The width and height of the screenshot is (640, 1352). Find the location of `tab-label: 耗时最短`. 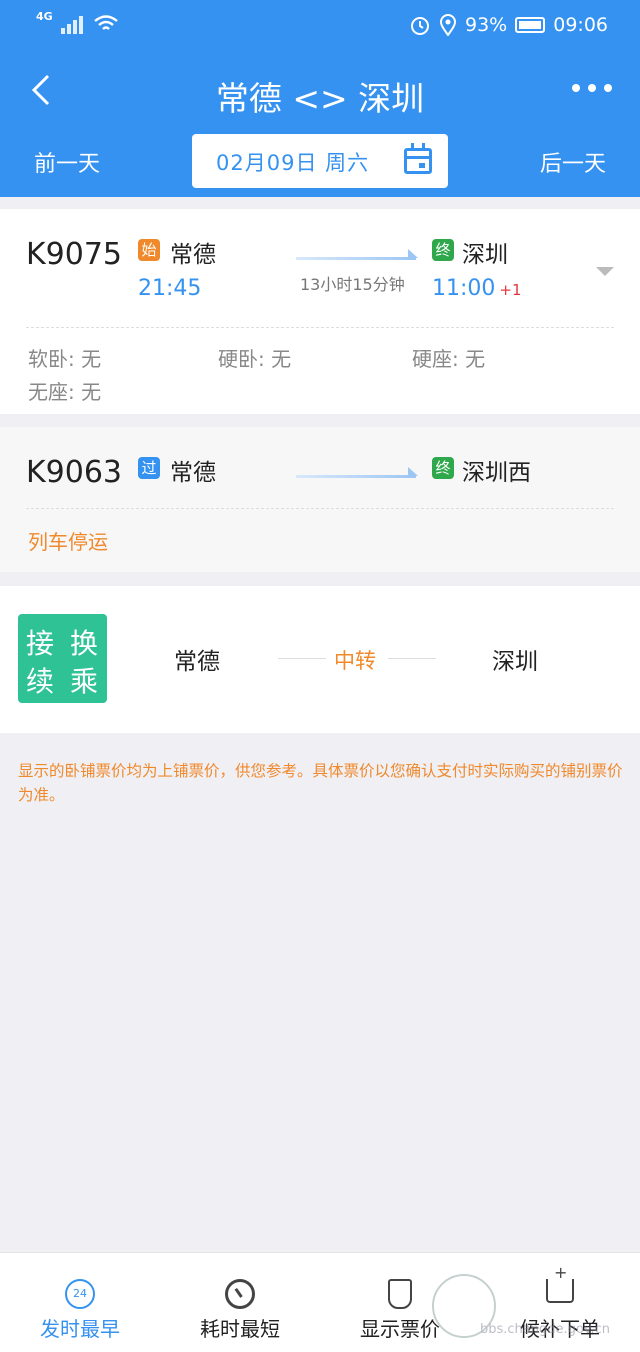

tab-label: 耗时最短 is located at coordinates (240, 1329).